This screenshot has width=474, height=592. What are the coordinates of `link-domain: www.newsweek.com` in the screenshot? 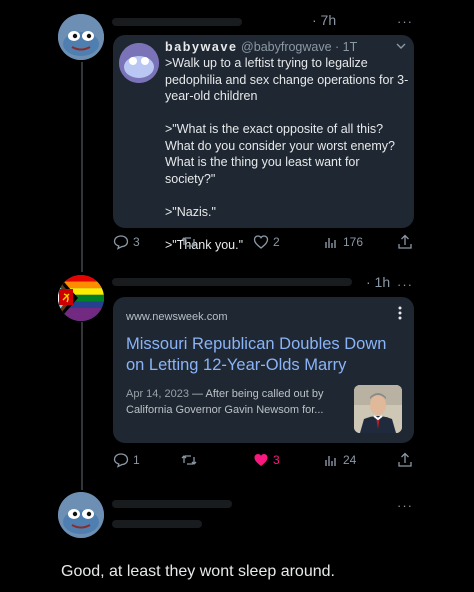 It's located at (177, 317).